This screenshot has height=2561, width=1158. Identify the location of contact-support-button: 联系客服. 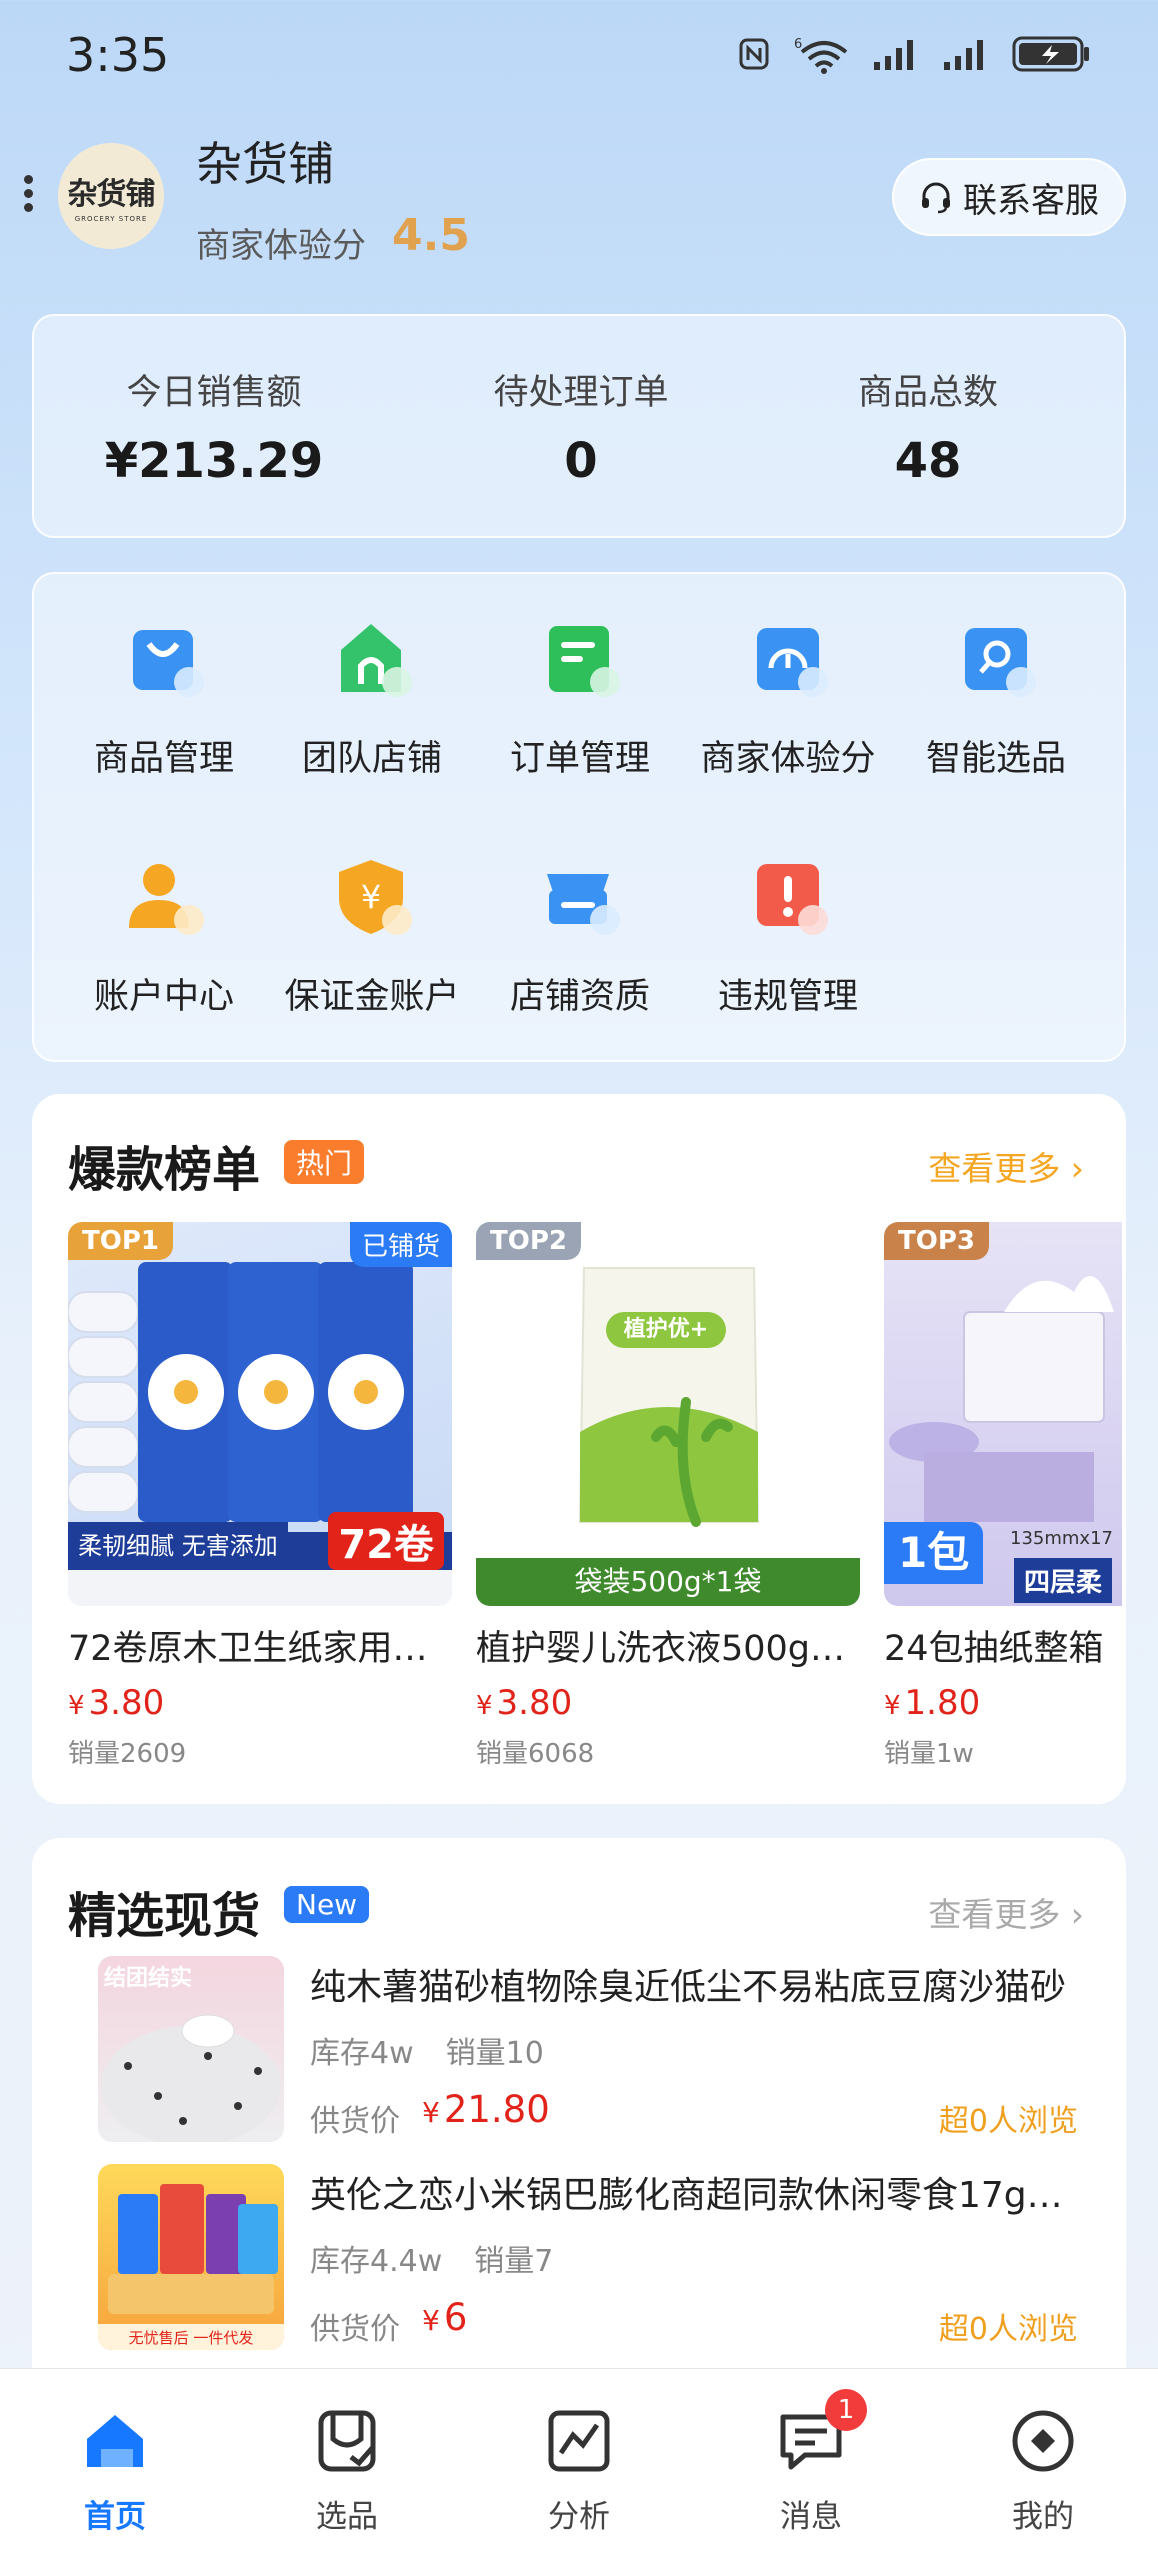
(1009, 197).